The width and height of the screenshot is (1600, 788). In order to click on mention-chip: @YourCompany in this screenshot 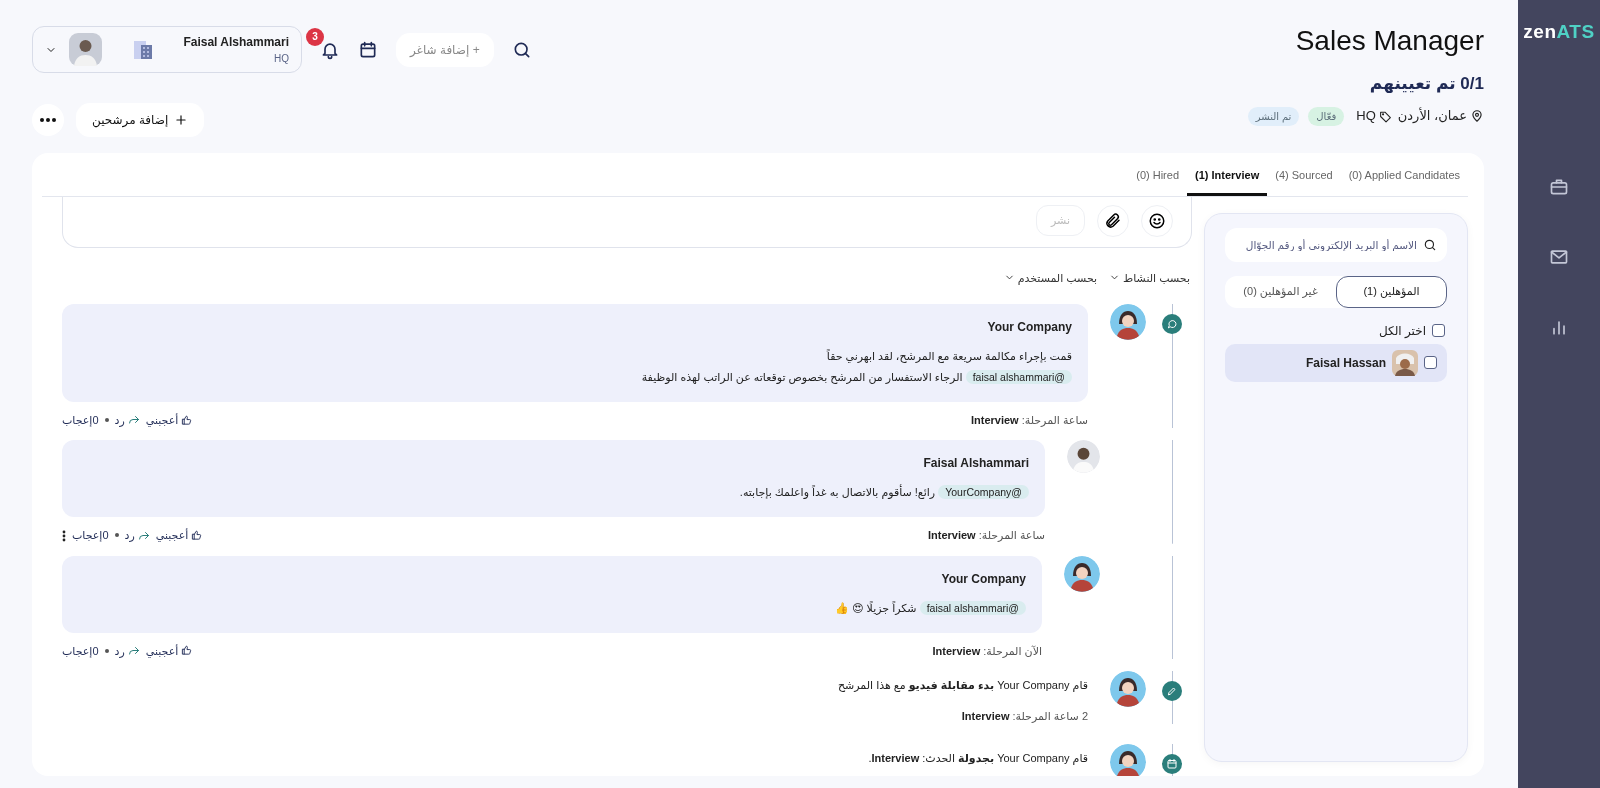, I will do `click(983, 492)`.